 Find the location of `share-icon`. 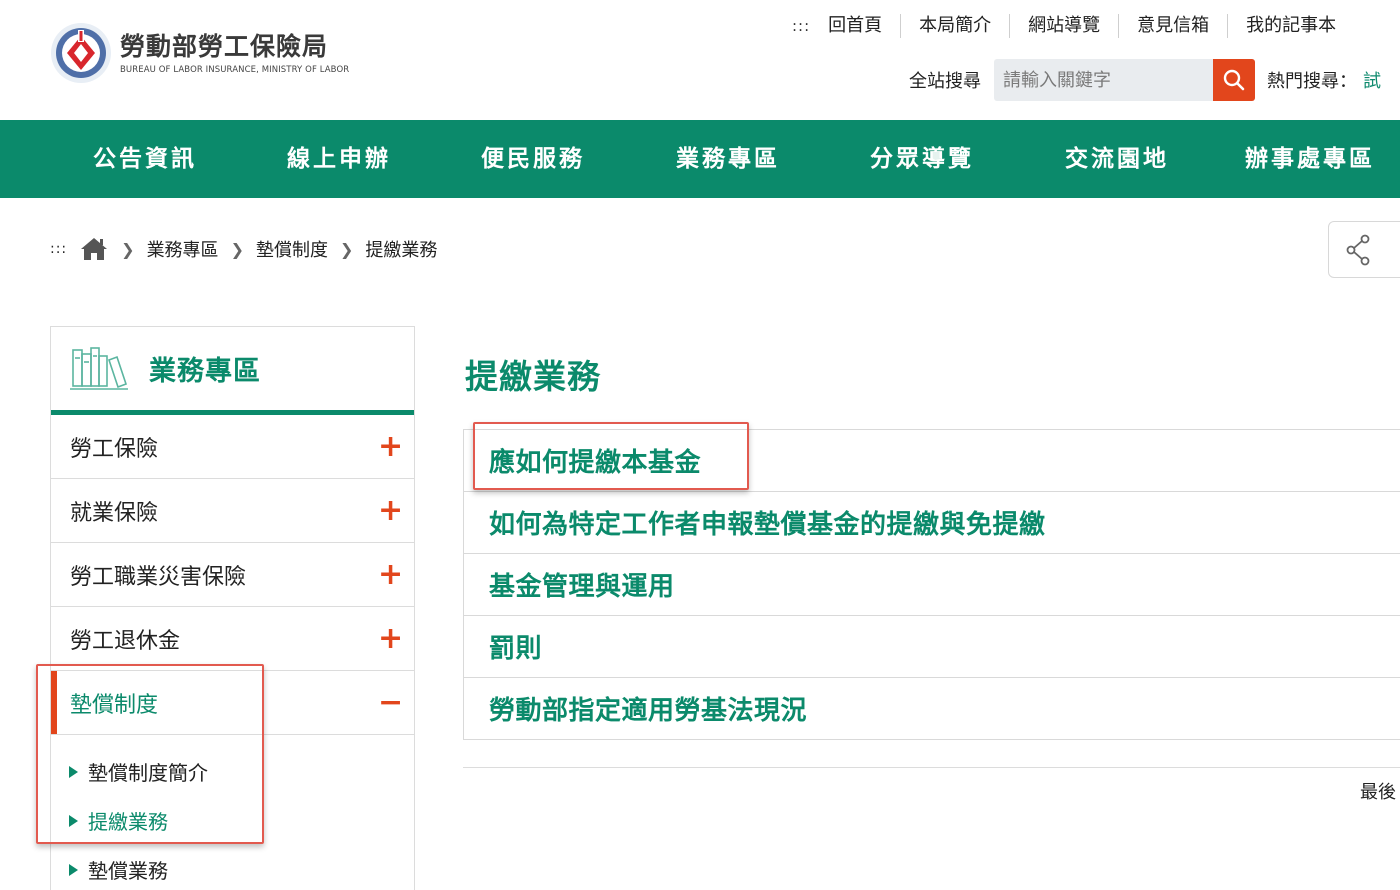

share-icon is located at coordinates (1358, 250).